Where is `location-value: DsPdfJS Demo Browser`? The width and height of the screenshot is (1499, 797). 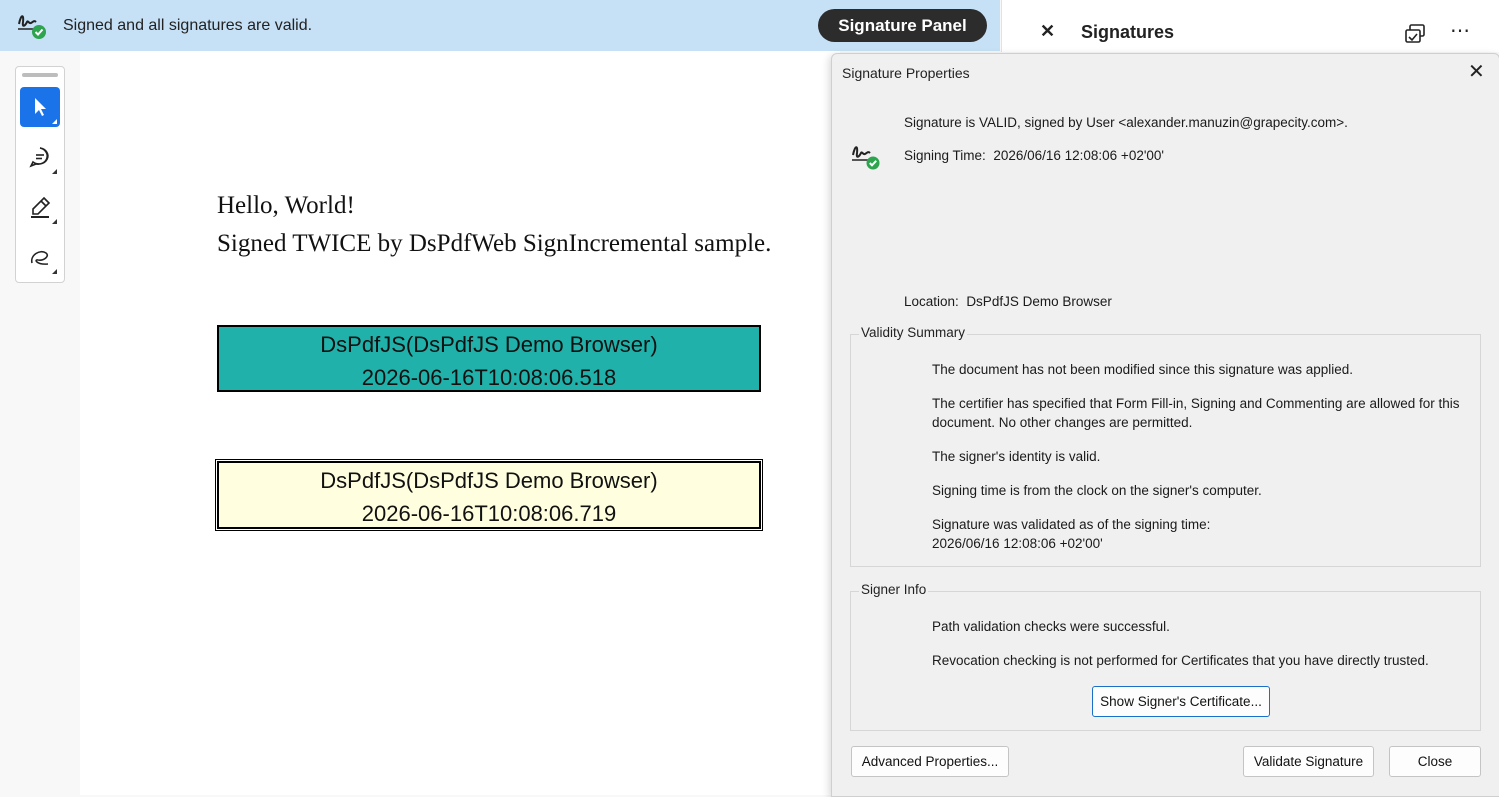 location-value: DsPdfJS Demo Browser is located at coordinates (1039, 301).